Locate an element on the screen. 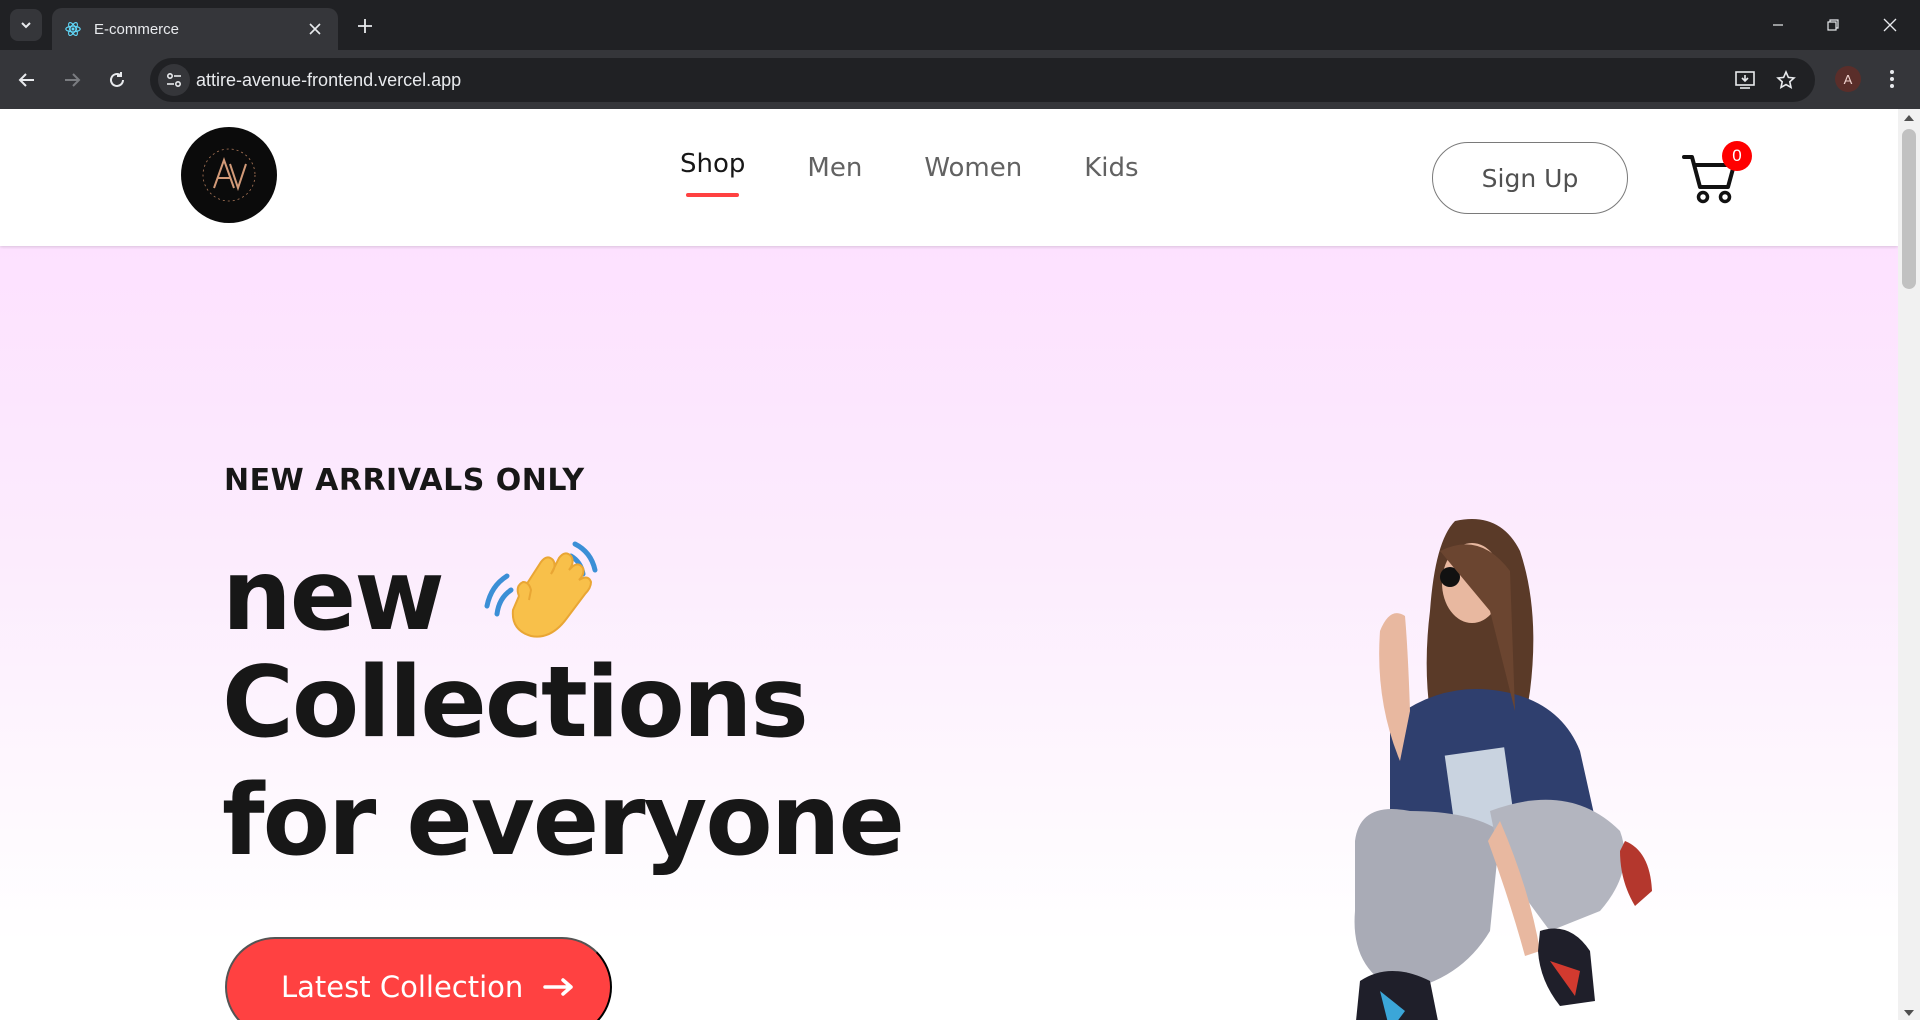  star-icon is located at coordinates (1786, 79).